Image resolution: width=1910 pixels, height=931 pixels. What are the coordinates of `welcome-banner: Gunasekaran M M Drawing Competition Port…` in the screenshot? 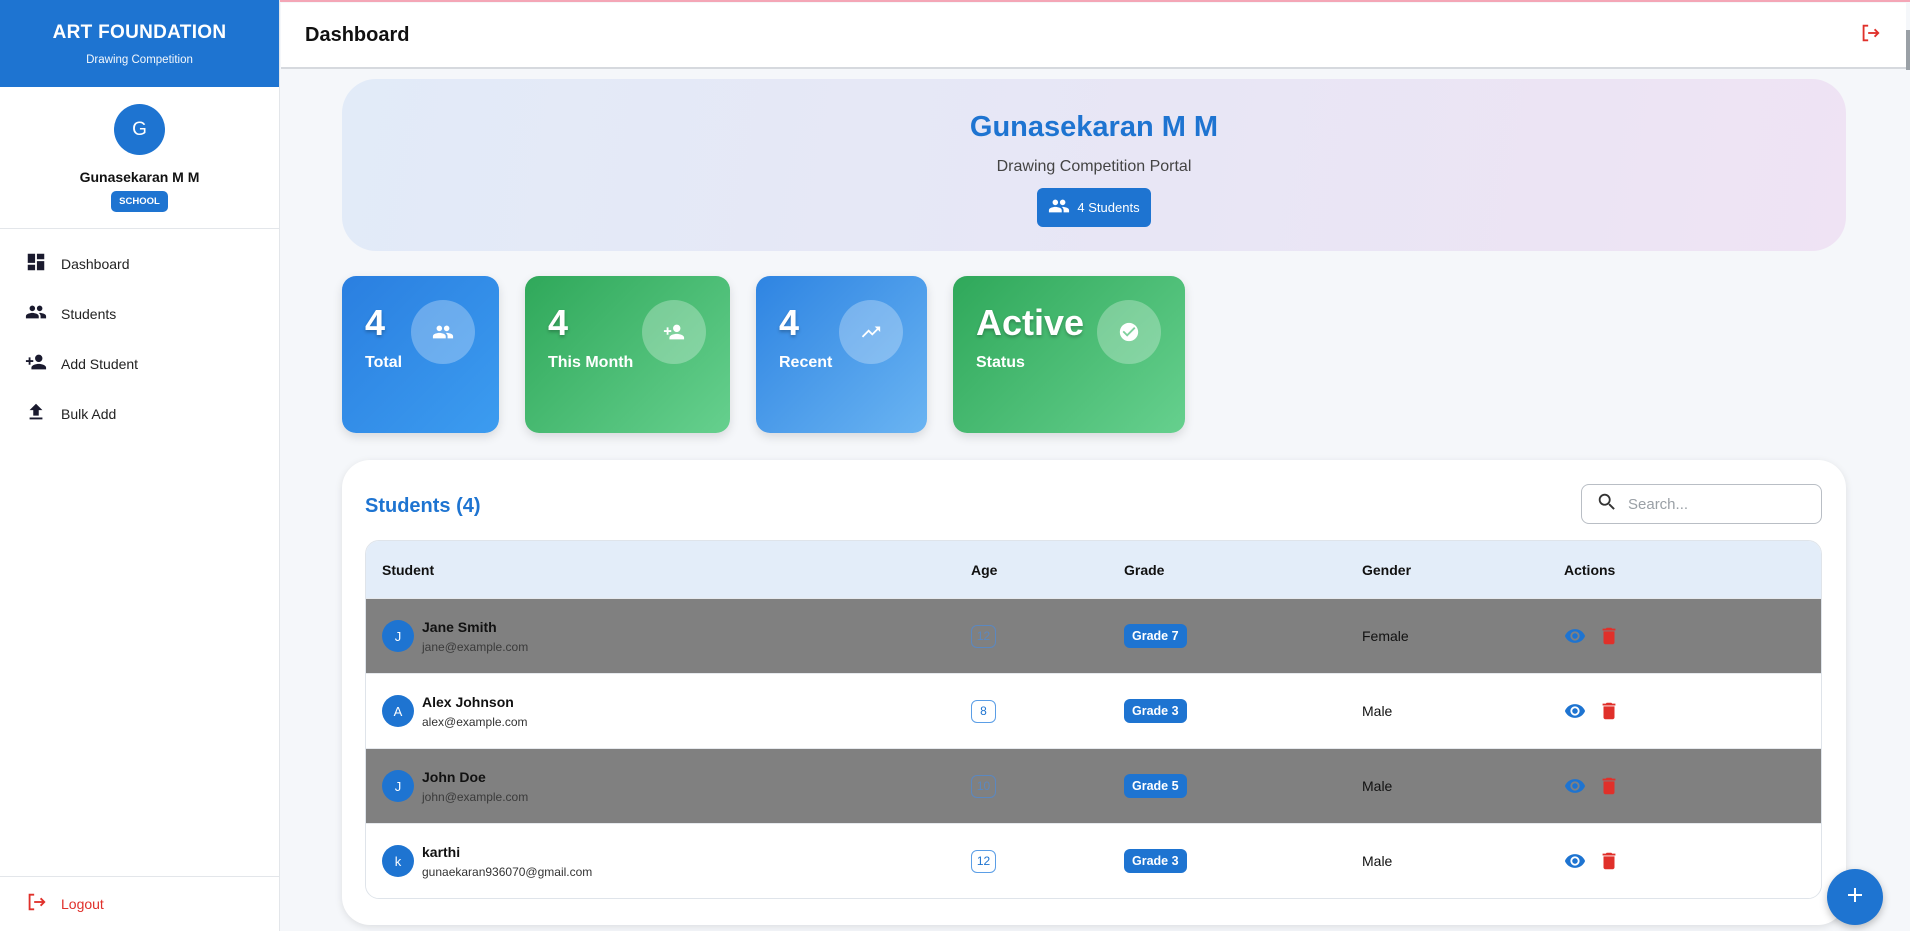 It's located at (1094, 165).